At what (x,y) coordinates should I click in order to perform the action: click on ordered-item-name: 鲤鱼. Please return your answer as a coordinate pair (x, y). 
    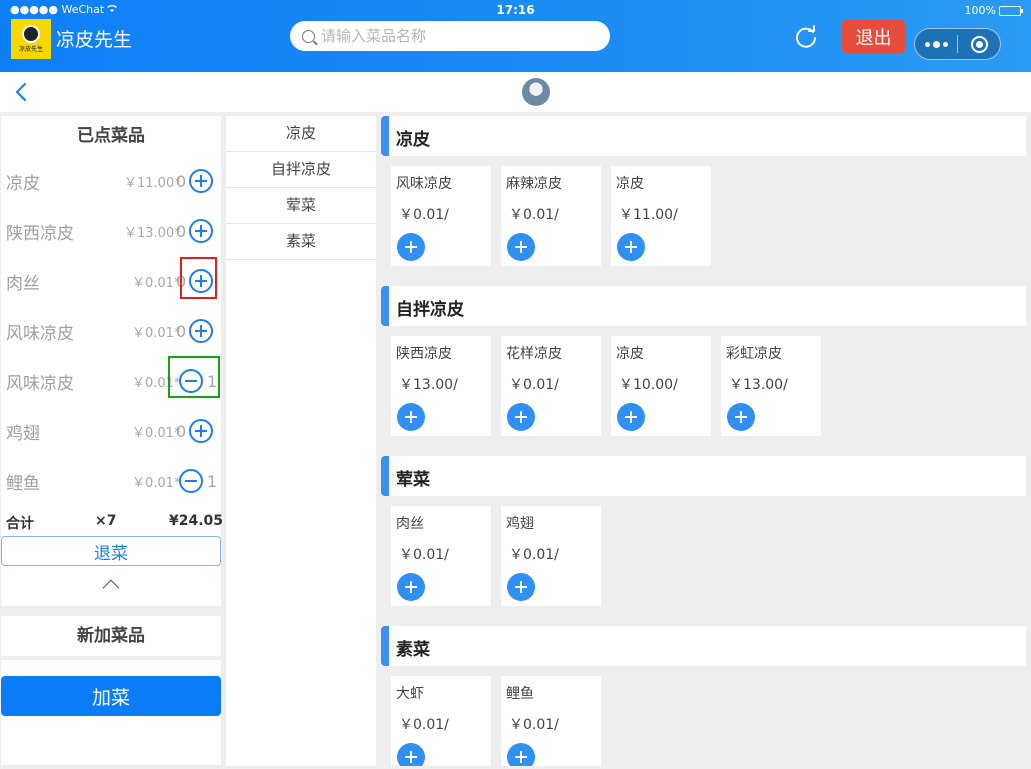
    Looking at the image, I should click on (23, 483).